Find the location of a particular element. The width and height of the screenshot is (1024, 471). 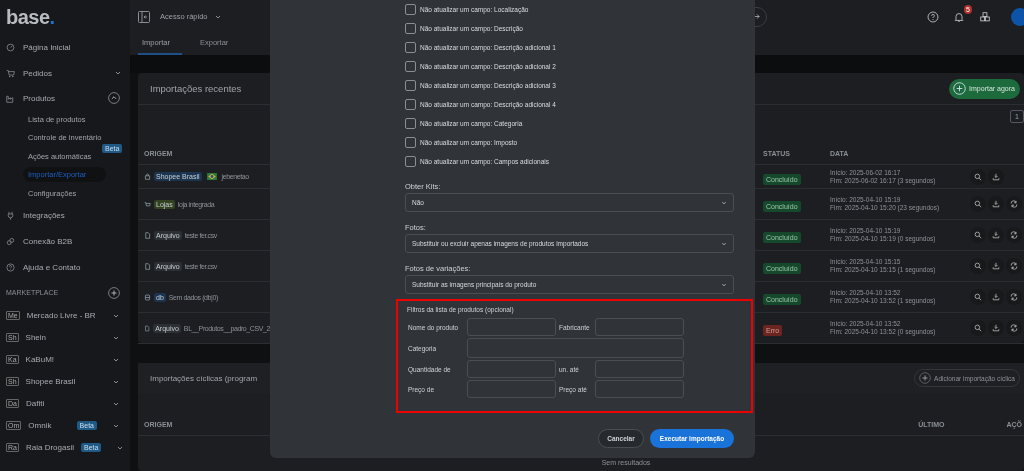

factory-icon is located at coordinates (10, 98).